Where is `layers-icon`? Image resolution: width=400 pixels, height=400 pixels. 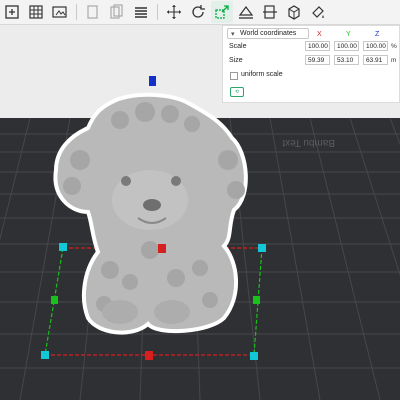
layers-icon is located at coordinates (141, 12).